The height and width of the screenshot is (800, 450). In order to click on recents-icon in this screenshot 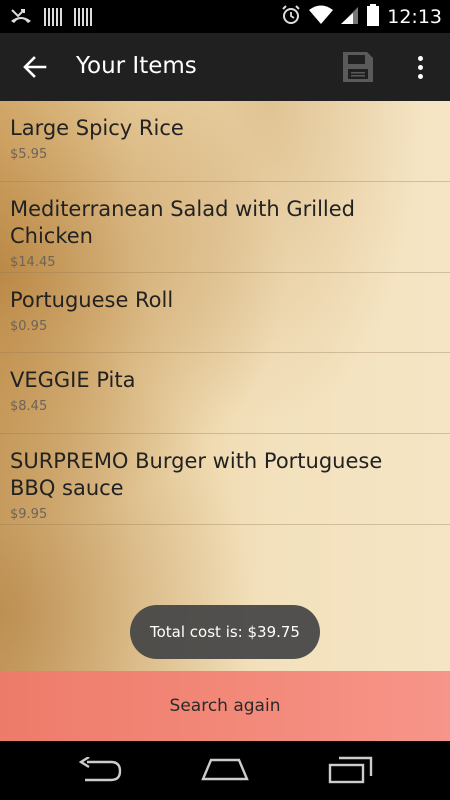, I will do `click(350, 770)`.